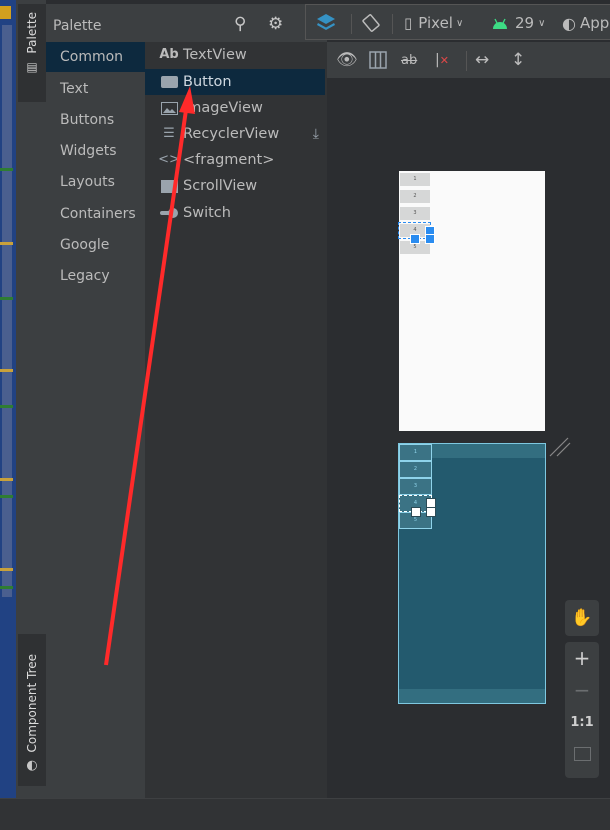  I want to click on zoom-out-button: −, so click(582, 690).